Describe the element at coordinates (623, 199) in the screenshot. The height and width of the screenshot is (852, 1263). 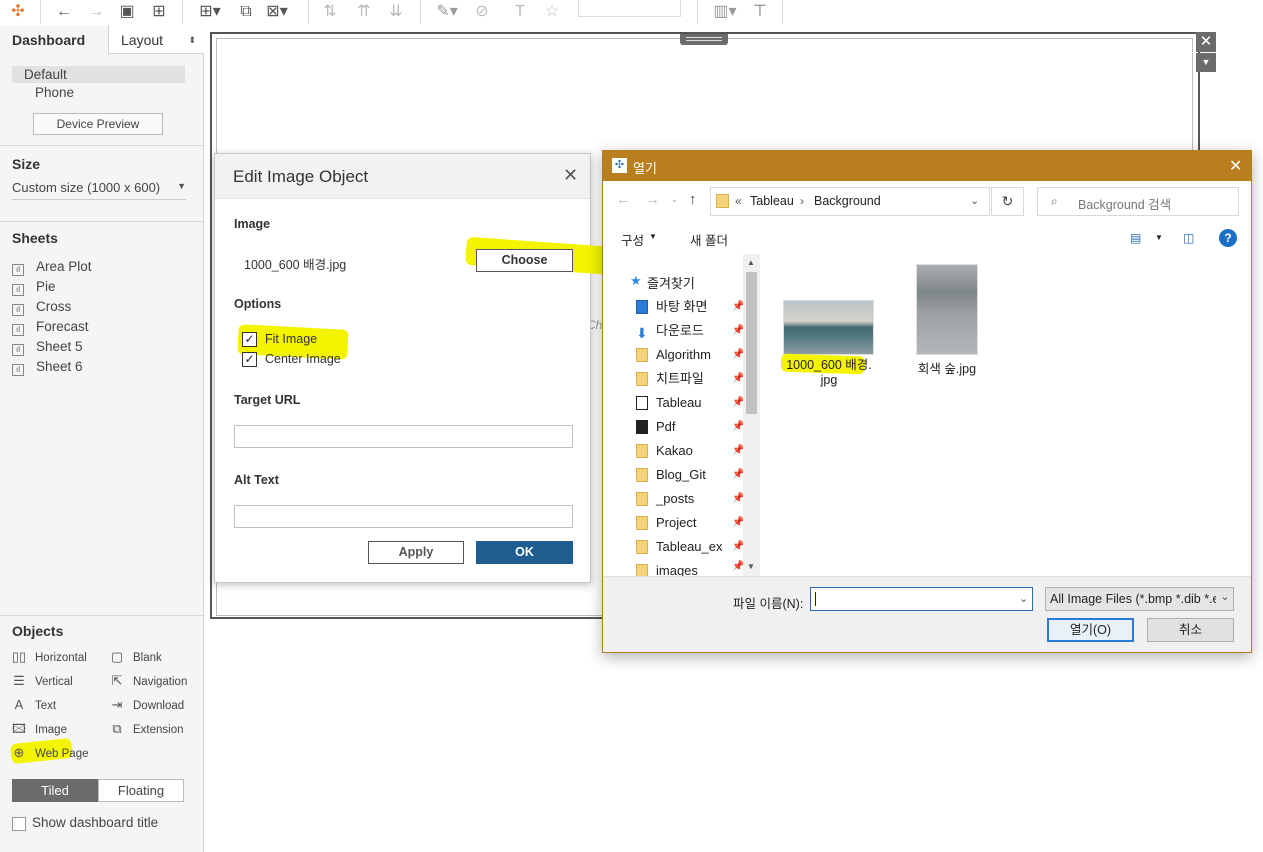
I see `back-icon: ←` at that location.